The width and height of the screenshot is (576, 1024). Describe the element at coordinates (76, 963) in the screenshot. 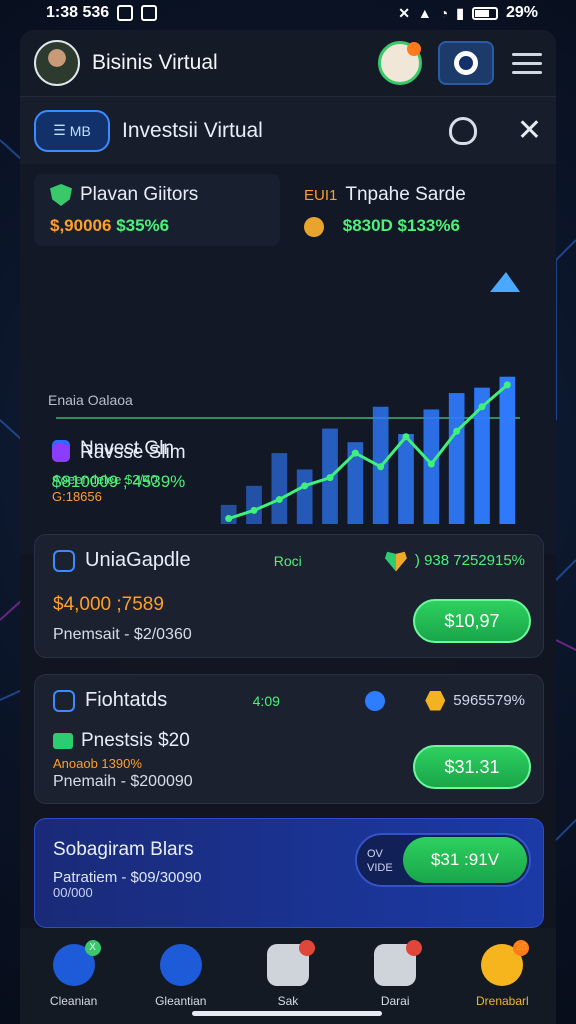

I see `home-icon: X` at that location.